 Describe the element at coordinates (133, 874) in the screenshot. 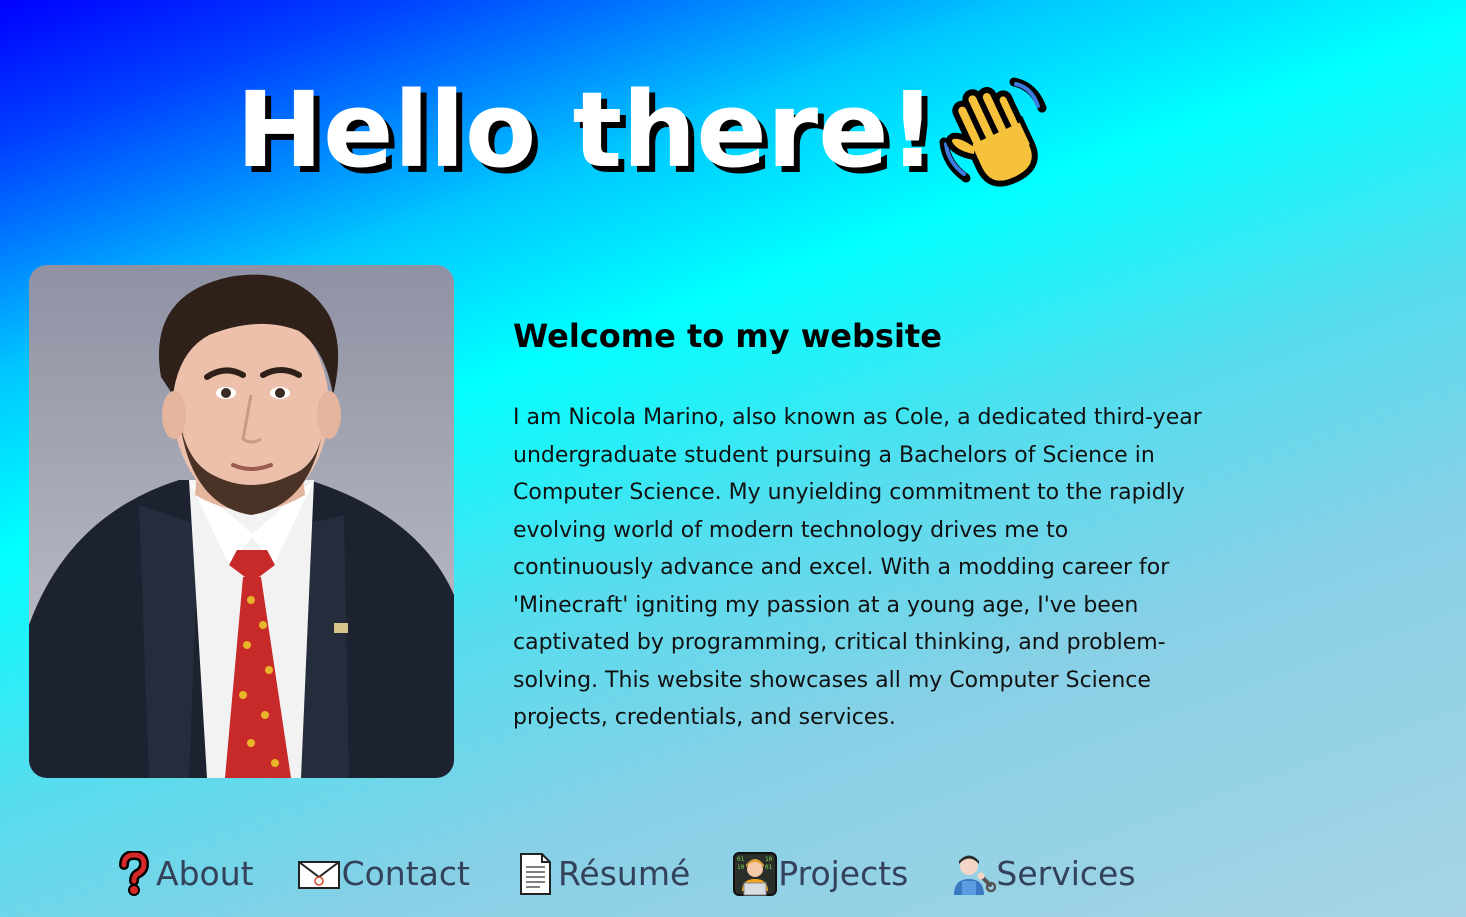

I see `question-mark-icon` at that location.